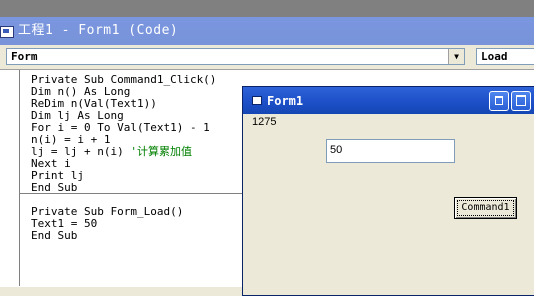 The width and height of the screenshot is (534, 296). What do you see at coordinates (54, 235) in the screenshot?
I see `code-line: End Sub` at bounding box center [54, 235].